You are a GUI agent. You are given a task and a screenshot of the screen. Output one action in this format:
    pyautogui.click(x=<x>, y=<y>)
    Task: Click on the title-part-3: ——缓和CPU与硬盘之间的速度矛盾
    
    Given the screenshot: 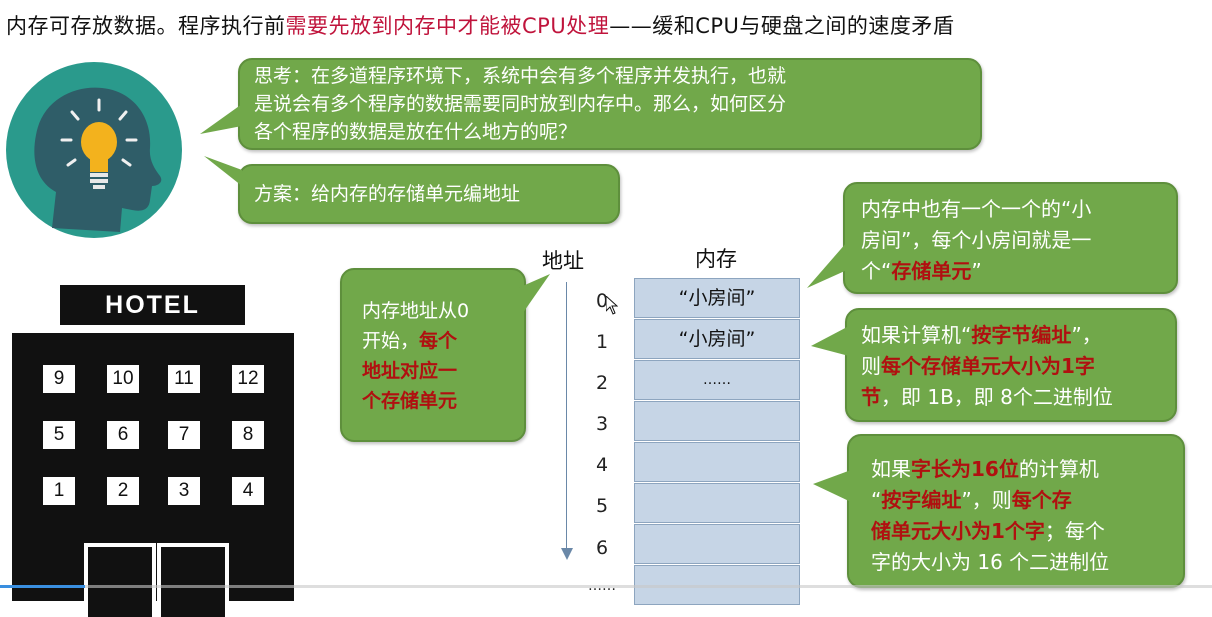 What is the action you would take?
    pyautogui.click(x=782, y=26)
    